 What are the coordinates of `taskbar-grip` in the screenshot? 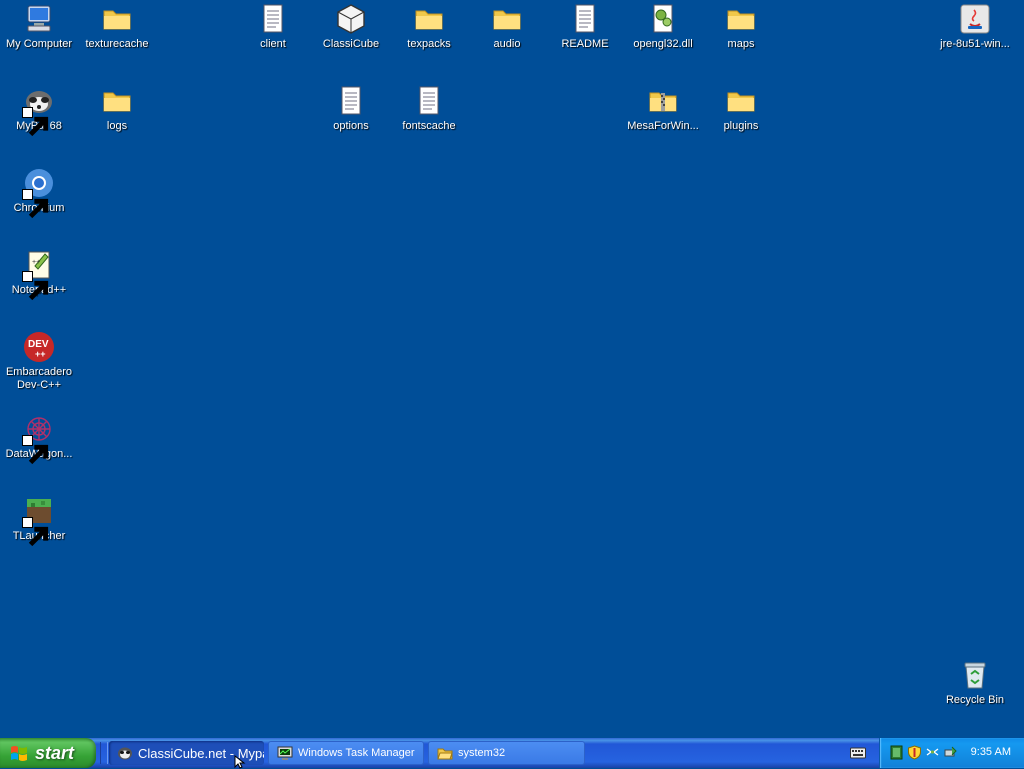 It's located at (104, 753).